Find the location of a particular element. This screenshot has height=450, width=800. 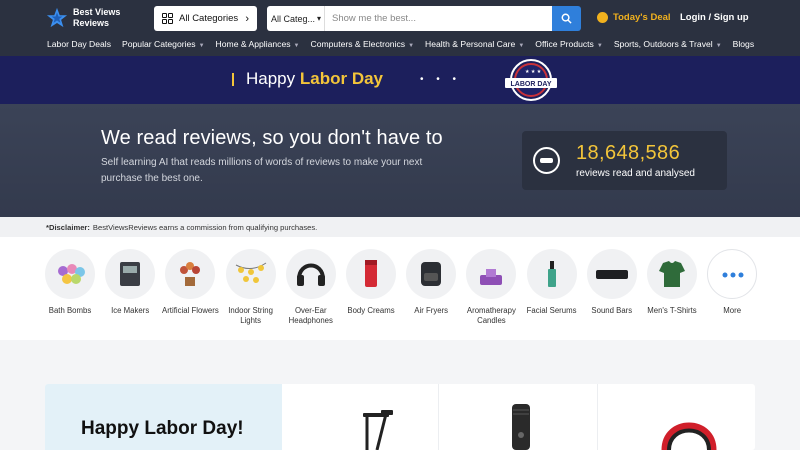

treadmill-product-image is located at coordinates (375, 428).